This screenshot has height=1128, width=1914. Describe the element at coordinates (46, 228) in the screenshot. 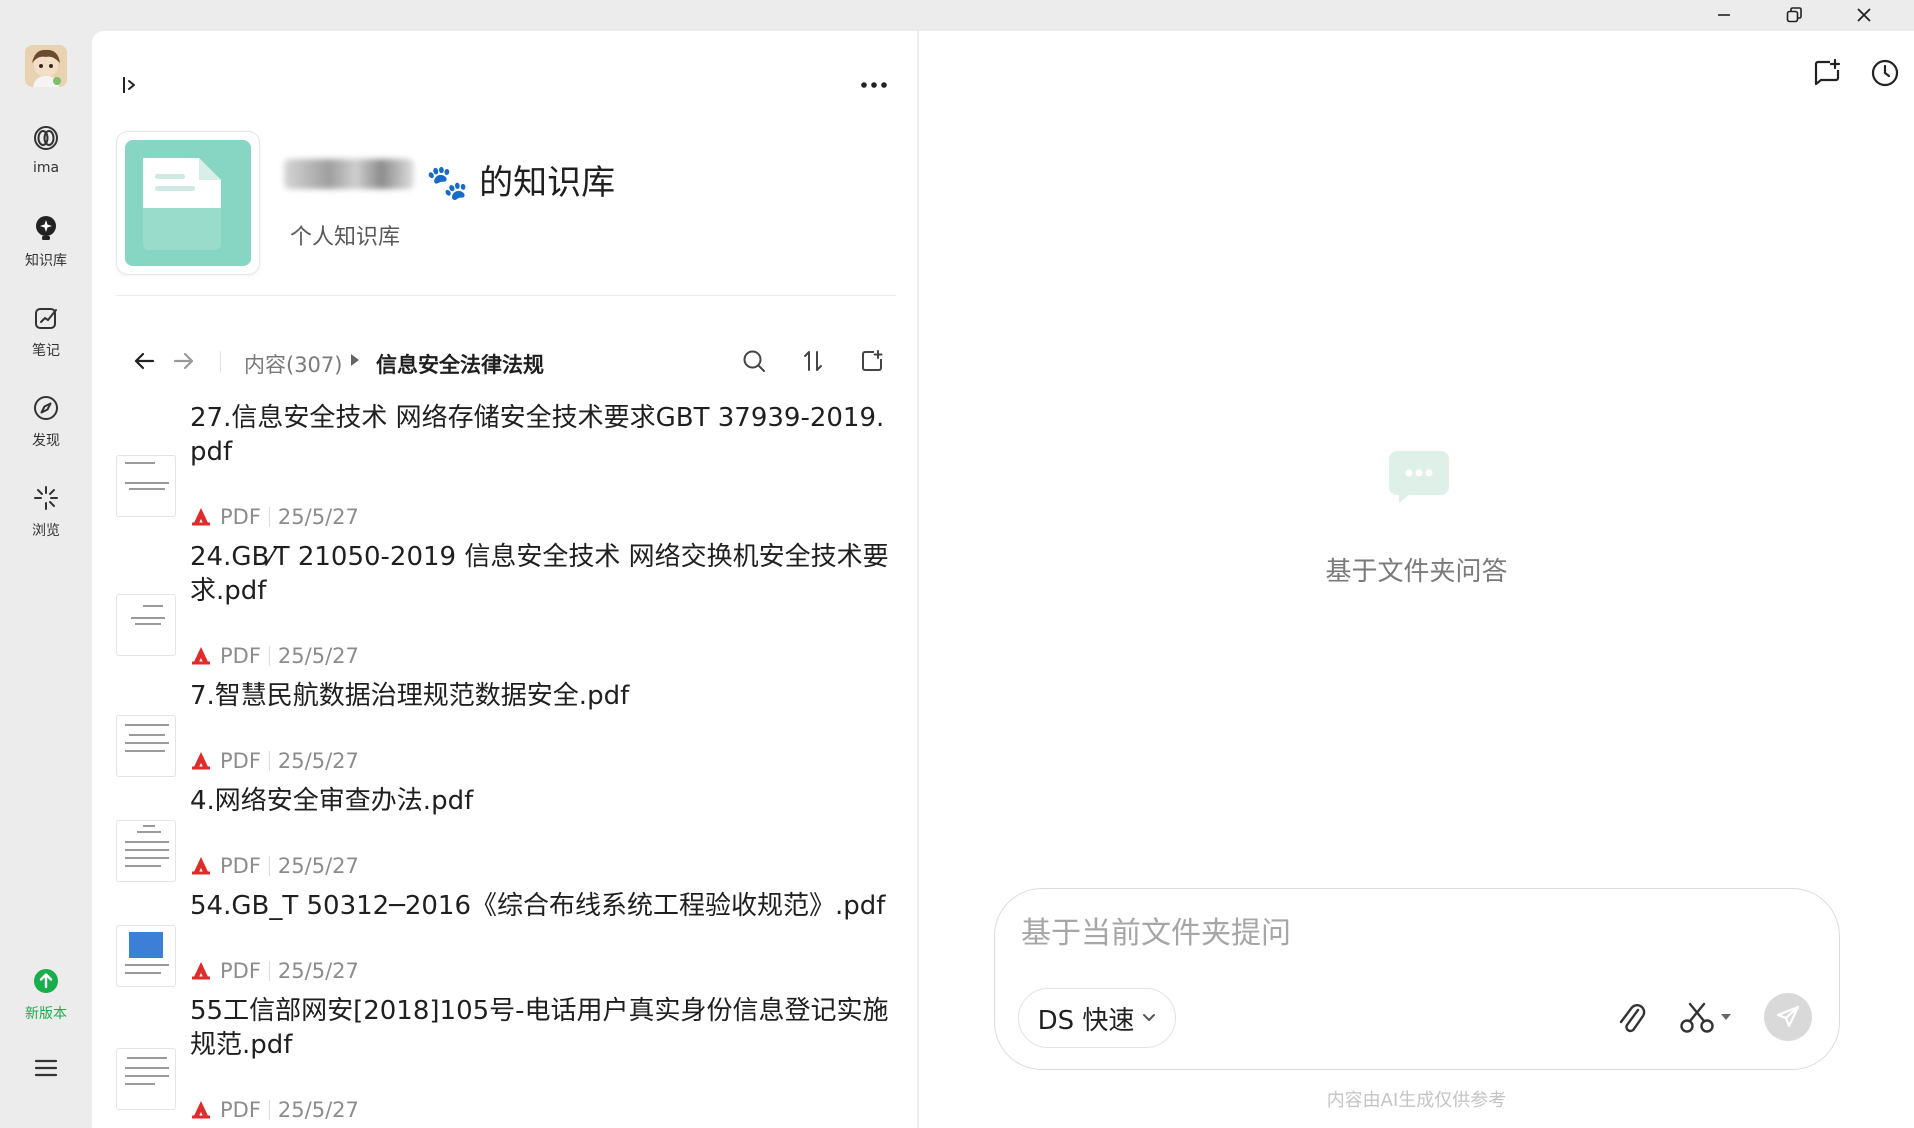

I see `knowledge-base-icon` at that location.